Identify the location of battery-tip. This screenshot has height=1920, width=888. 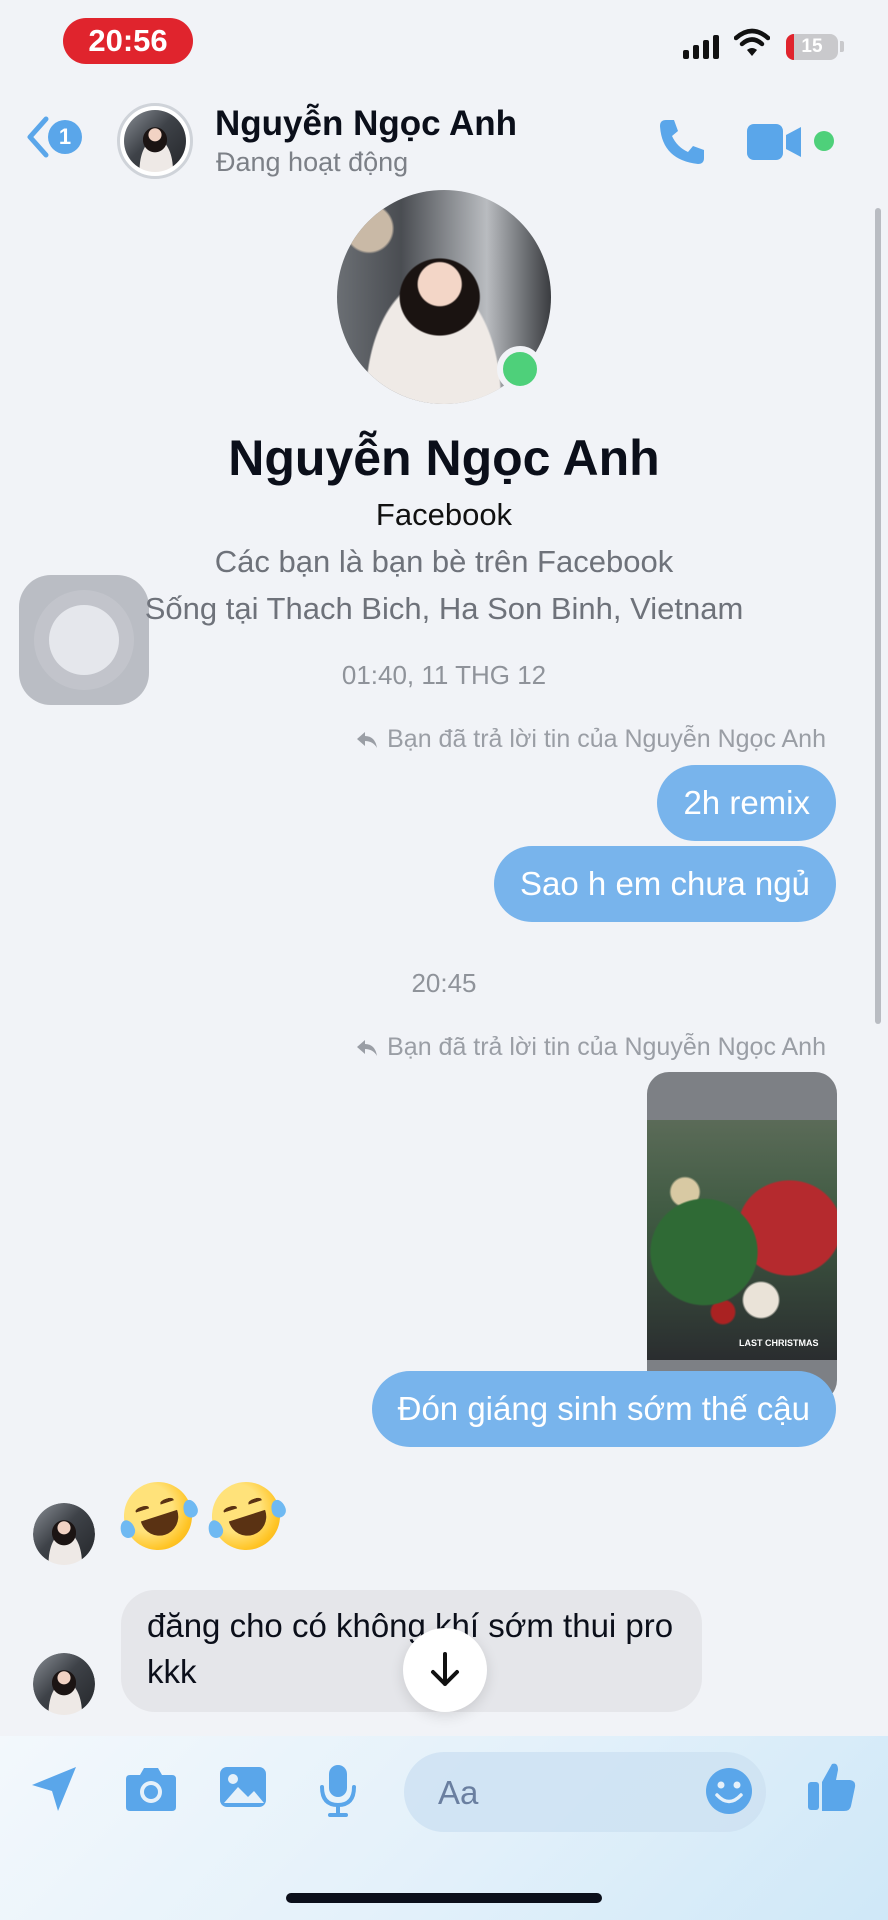
(842, 46).